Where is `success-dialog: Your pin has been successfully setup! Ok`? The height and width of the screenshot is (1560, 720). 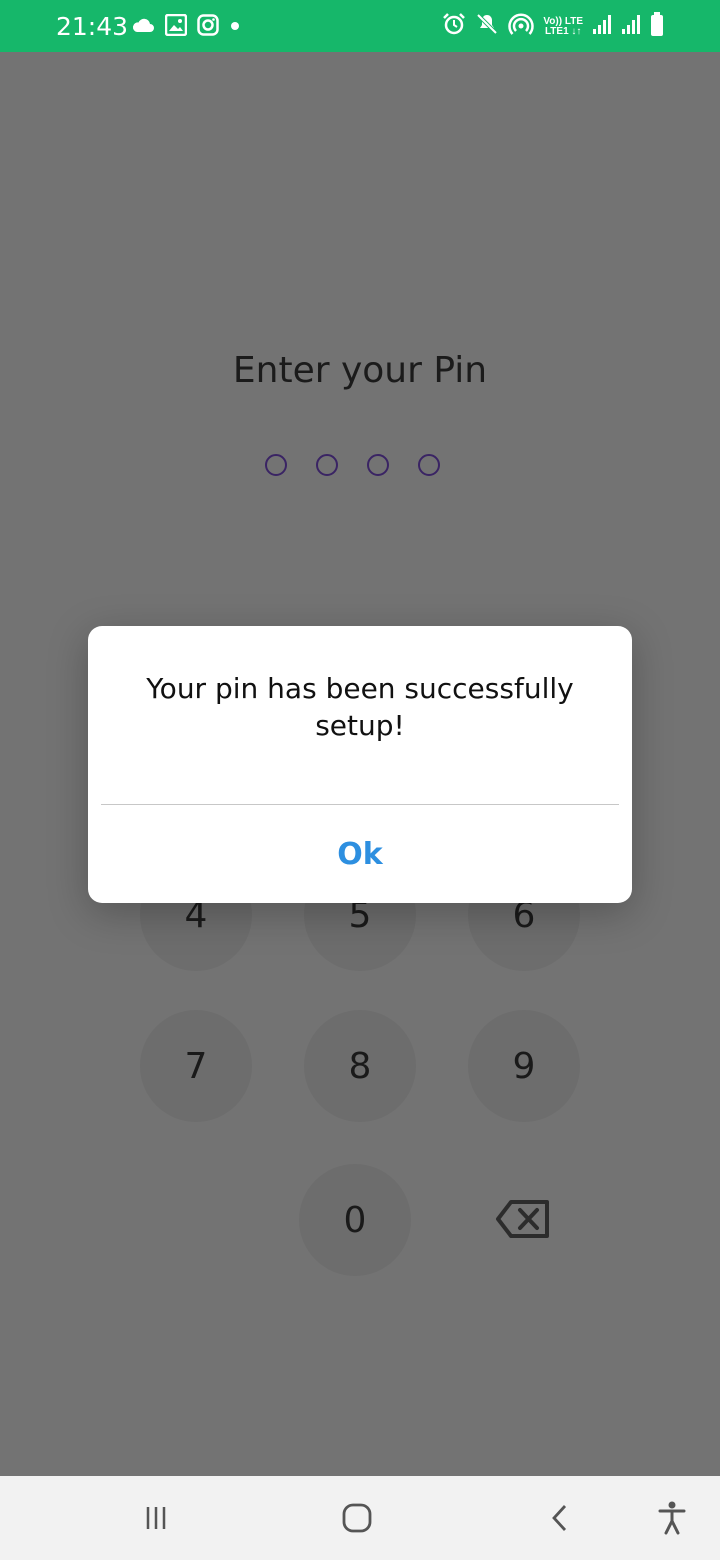
success-dialog: Your pin has been successfully setup! Ok is located at coordinates (360, 764).